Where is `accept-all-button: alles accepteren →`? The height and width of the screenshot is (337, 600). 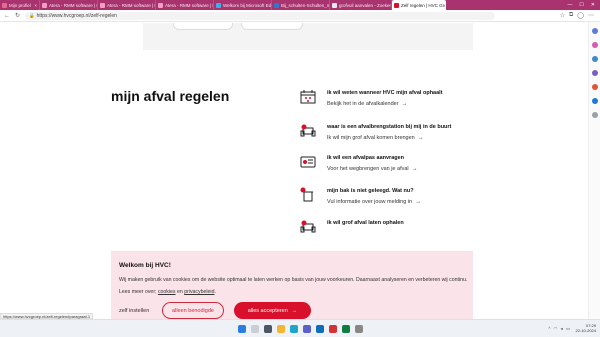 accept-all-button: alles accepteren → is located at coordinates (272, 310).